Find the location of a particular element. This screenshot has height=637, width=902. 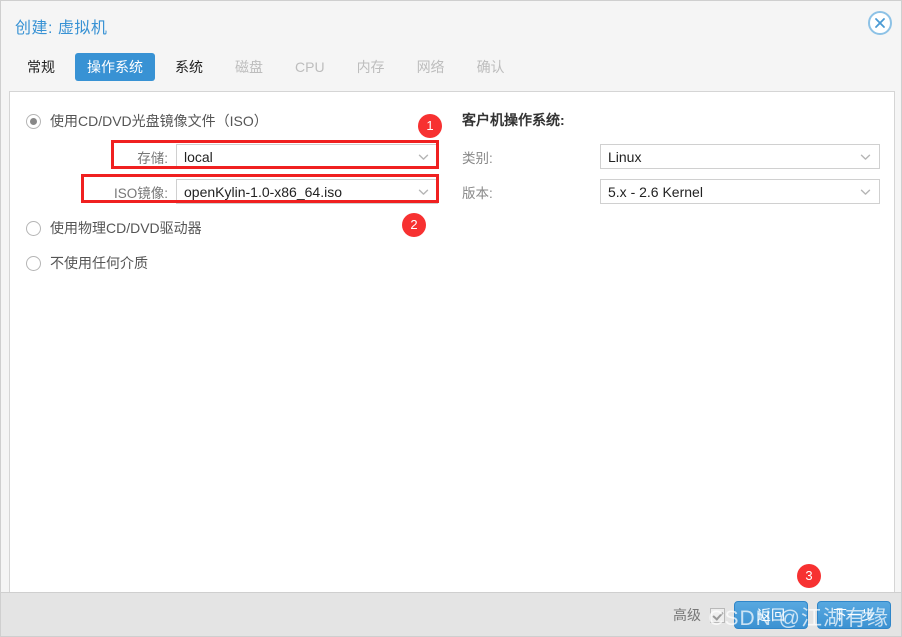

os-category-select: Linux is located at coordinates (740, 156).